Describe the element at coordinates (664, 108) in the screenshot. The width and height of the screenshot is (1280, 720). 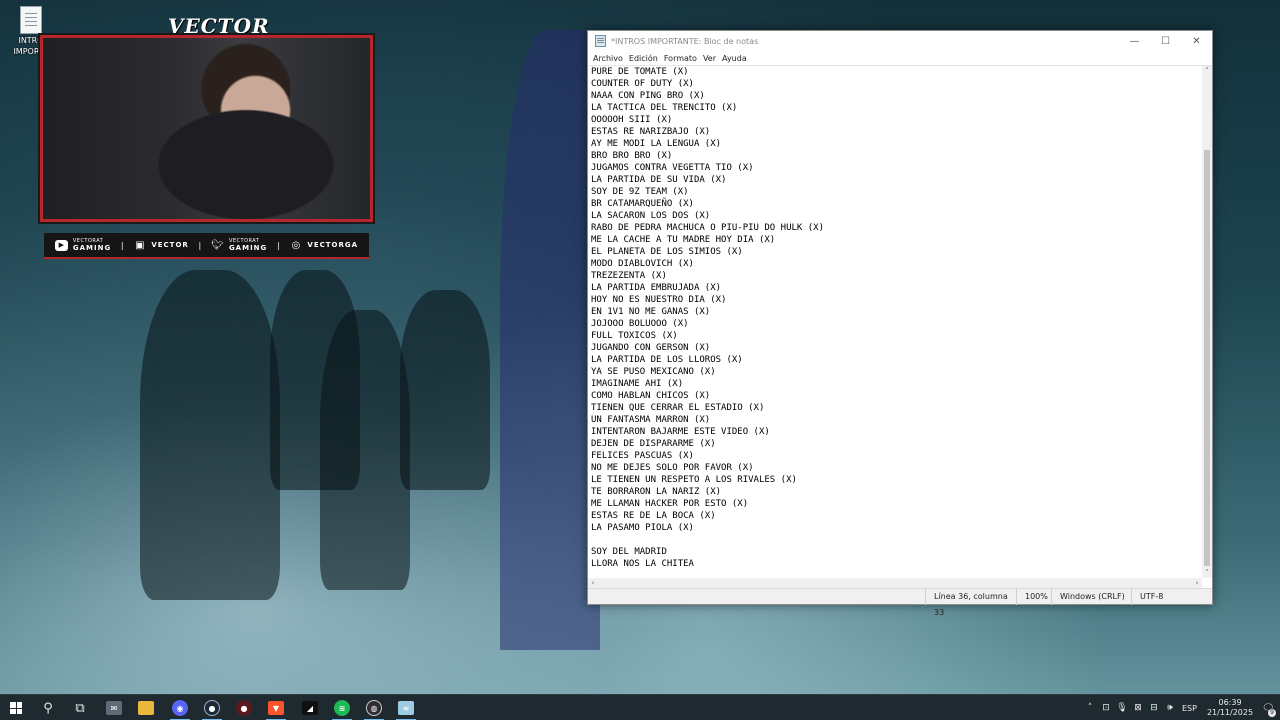
I see `text-line: LA TACTICA DEL TRENCITO (X)` at that location.